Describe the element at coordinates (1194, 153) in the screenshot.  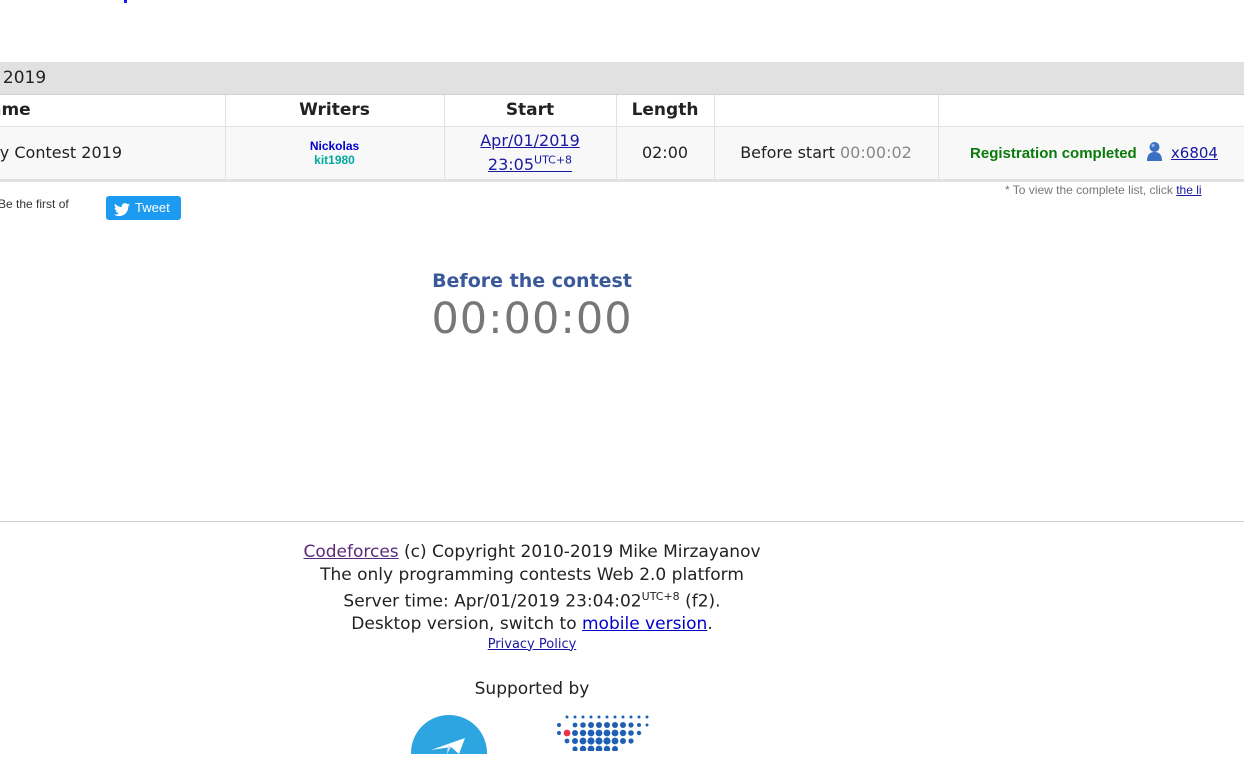
I see `registrants-link: x6804` at that location.